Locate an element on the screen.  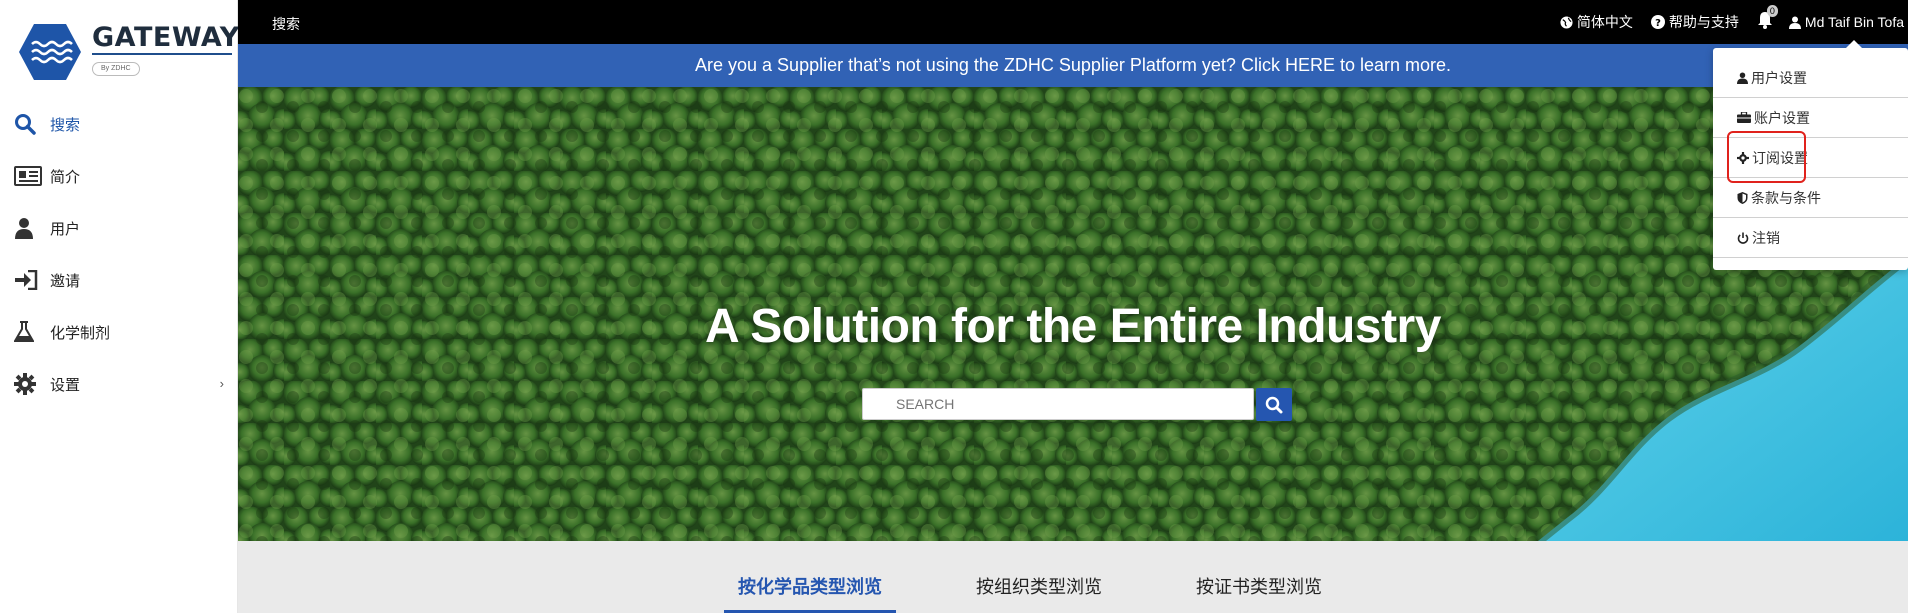
search-button is located at coordinates (1274, 404).